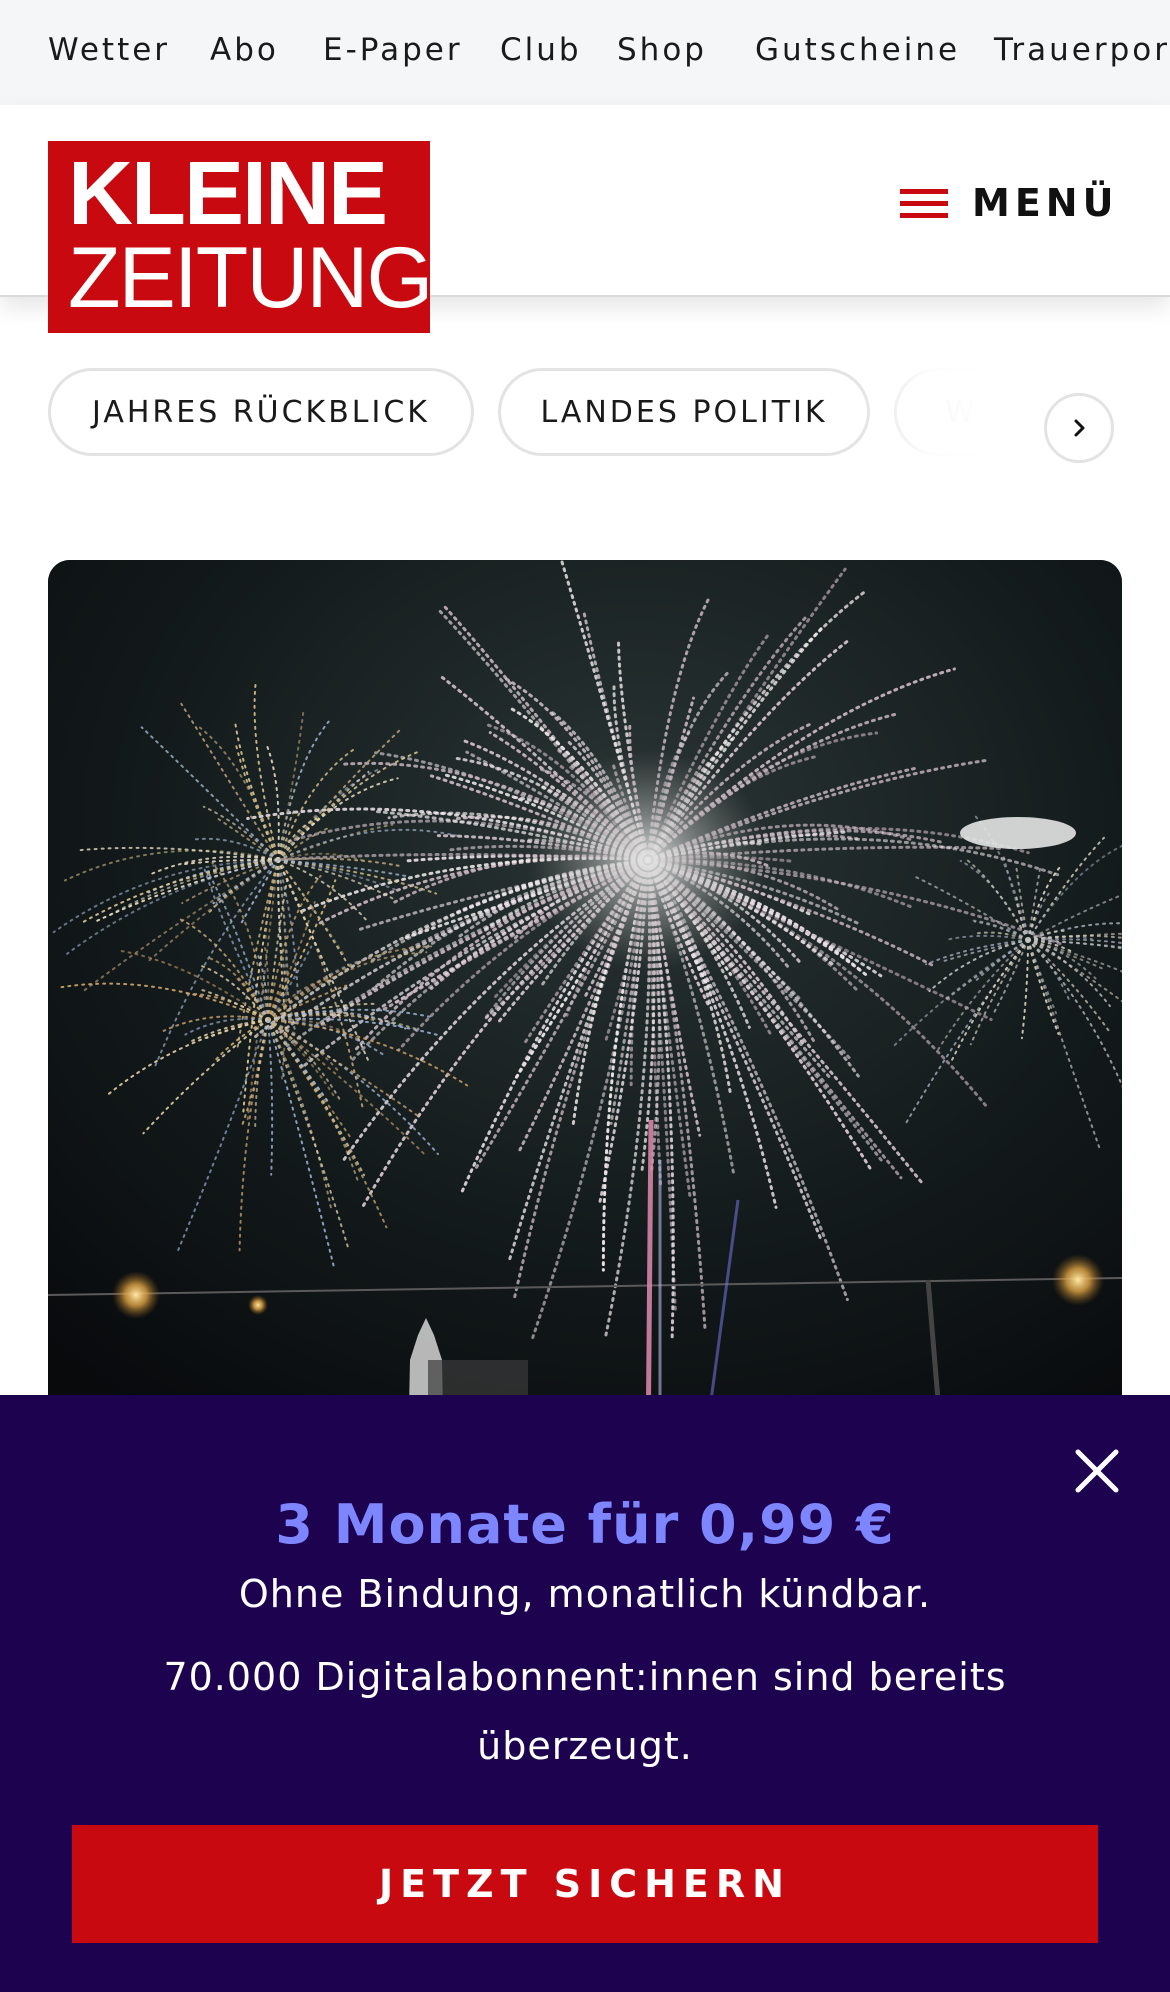 This screenshot has height=1992, width=1170. What do you see at coordinates (1079, 428) in the screenshot?
I see `chevron-right-icon` at bounding box center [1079, 428].